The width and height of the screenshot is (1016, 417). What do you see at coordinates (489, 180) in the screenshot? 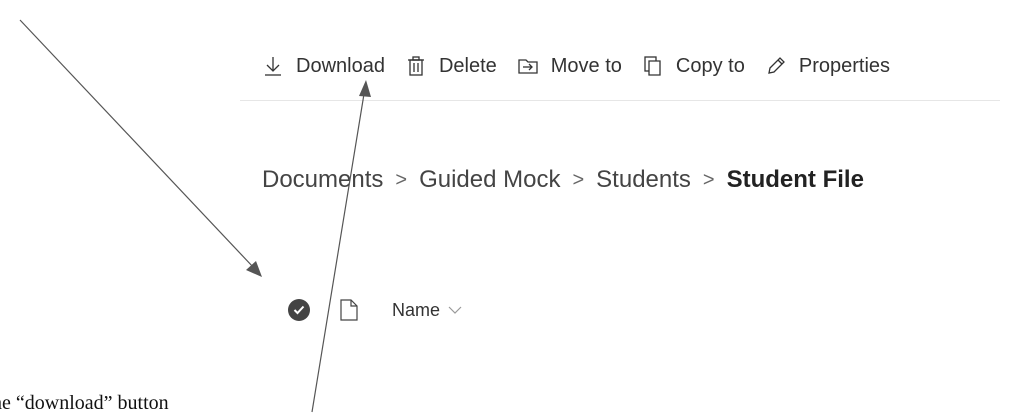
I see `breadcrumb-guided-mock: Guided Mock` at bounding box center [489, 180].